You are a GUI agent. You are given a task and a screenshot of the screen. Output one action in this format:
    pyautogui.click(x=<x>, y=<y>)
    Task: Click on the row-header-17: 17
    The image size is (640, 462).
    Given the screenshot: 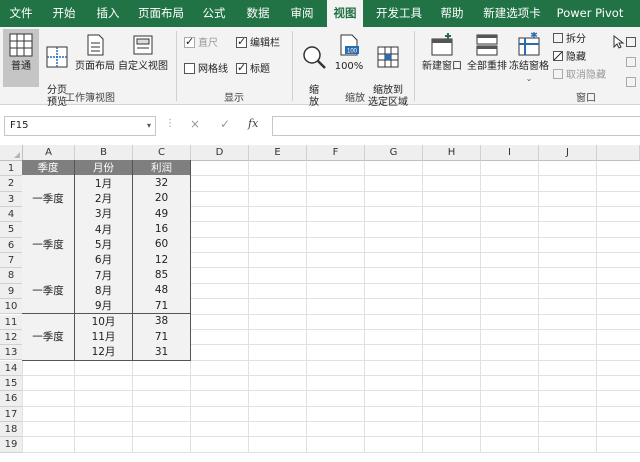 What is the action you would take?
    pyautogui.click(x=11, y=414)
    